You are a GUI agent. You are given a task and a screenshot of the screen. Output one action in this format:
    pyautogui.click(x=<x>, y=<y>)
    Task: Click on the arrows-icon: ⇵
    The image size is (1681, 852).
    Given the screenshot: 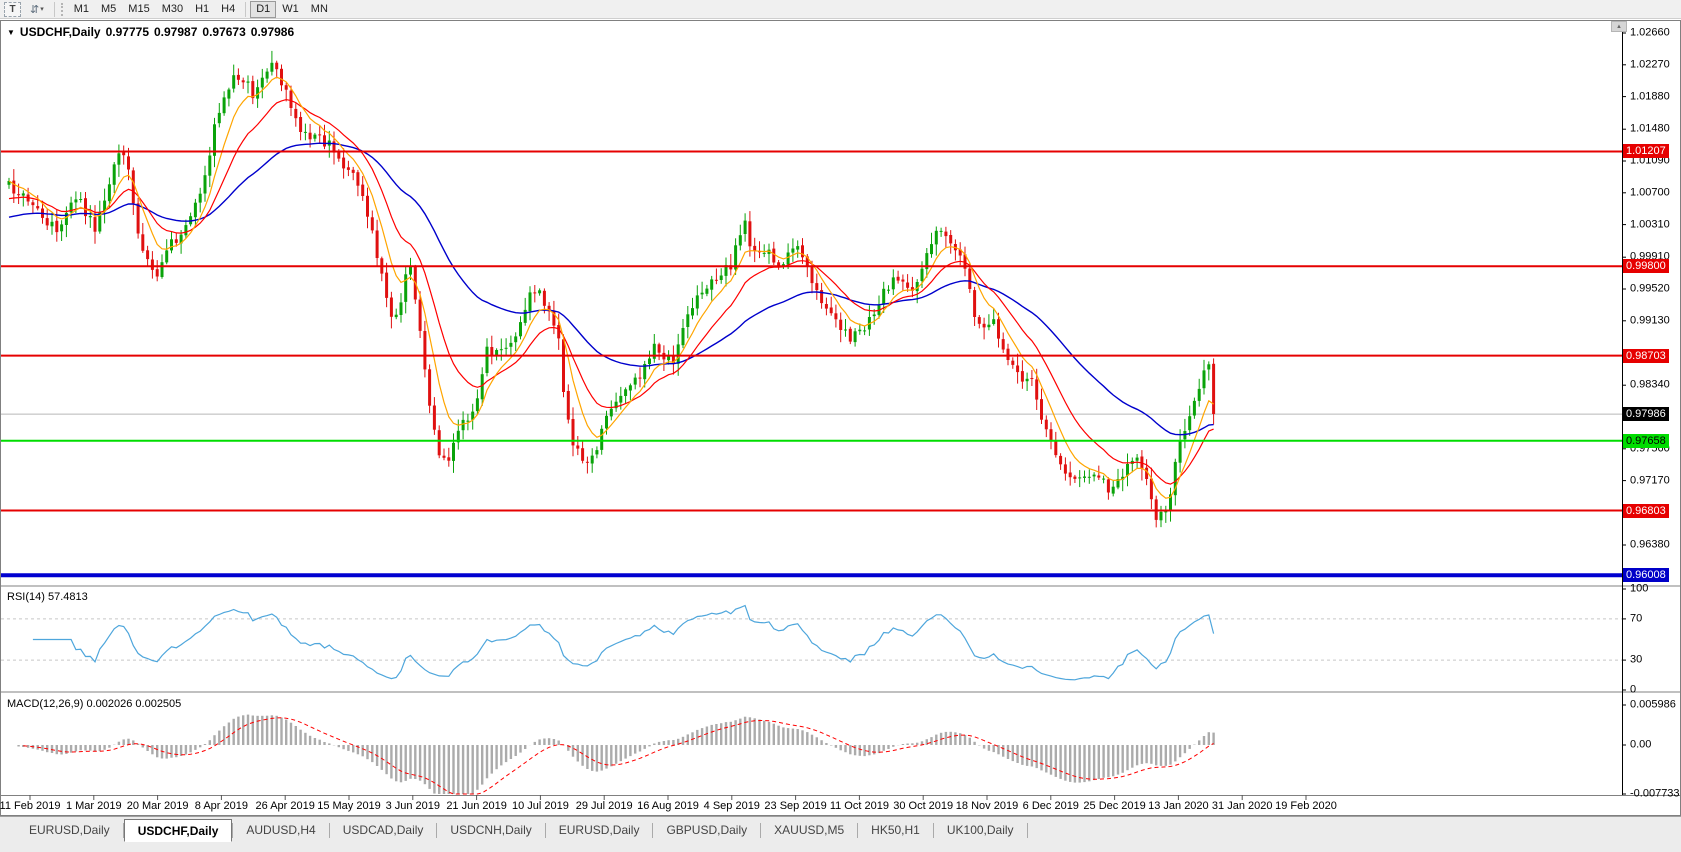 What is the action you would take?
    pyautogui.click(x=34, y=9)
    